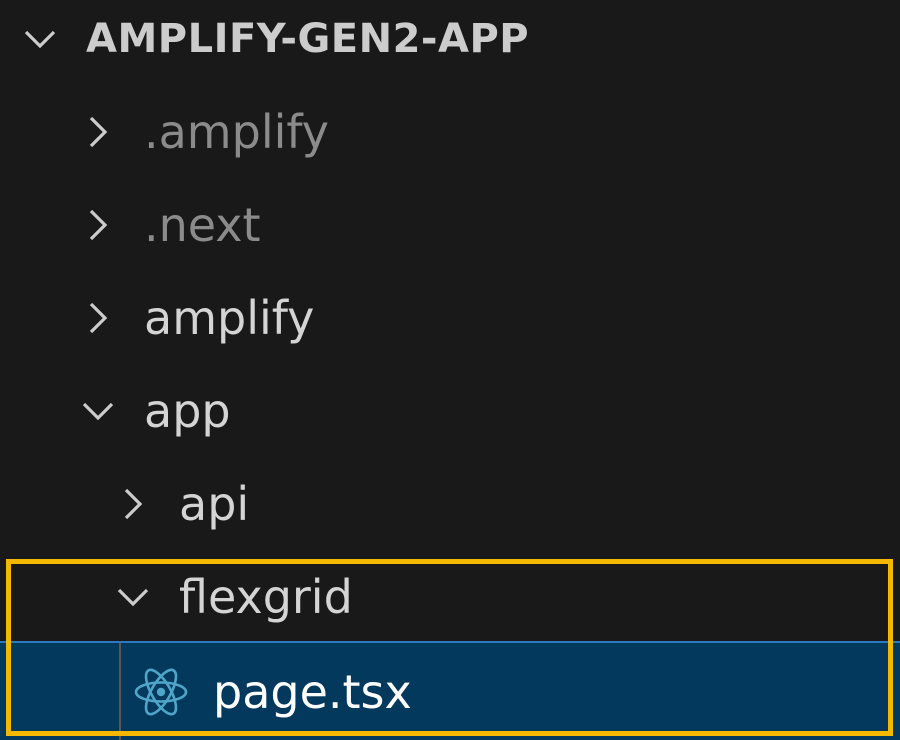 The image size is (900, 740). I want to click on folder-label: .next, so click(202, 224).